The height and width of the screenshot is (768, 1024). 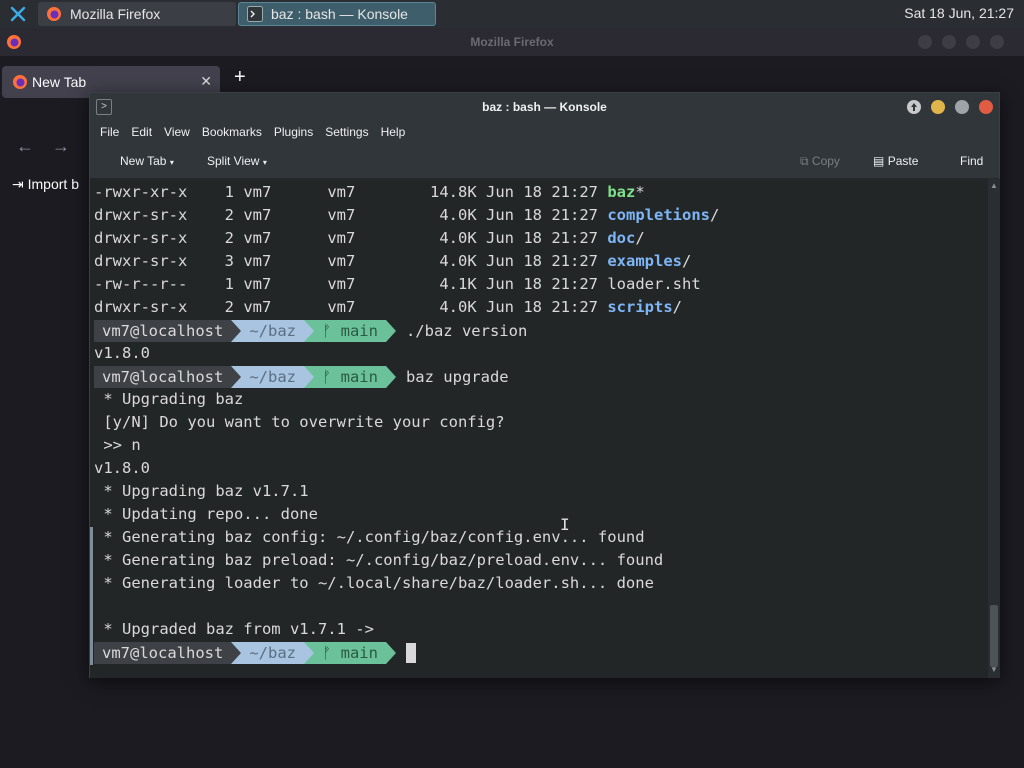 I want to click on shell-prompt: vm7@localhost ~/baz ᚠ main, so click(x=255, y=653).